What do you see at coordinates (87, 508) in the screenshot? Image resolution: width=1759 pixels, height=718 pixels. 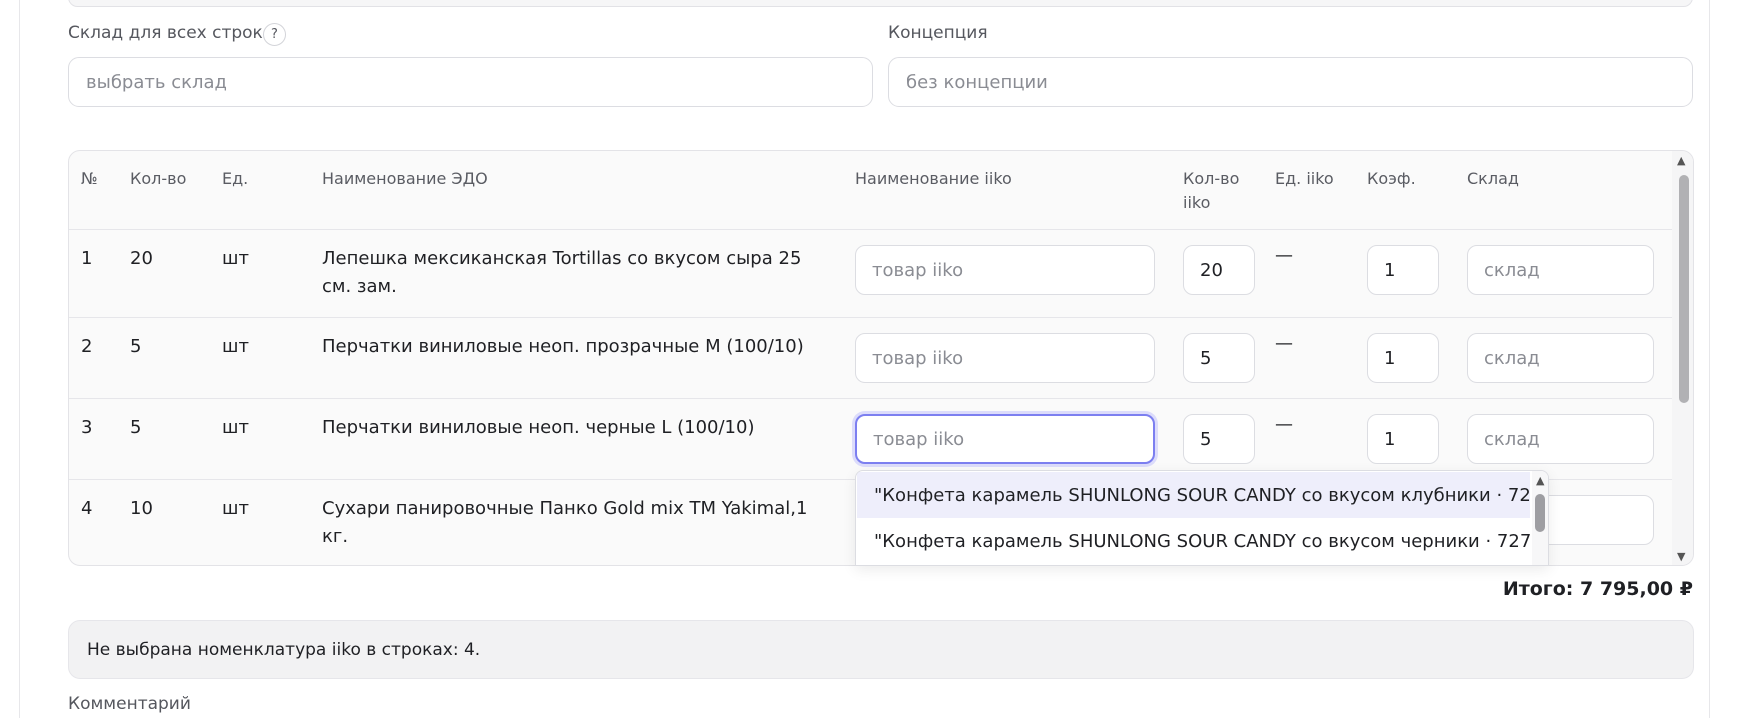 I see `row-num: 4` at bounding box center [87, 508].